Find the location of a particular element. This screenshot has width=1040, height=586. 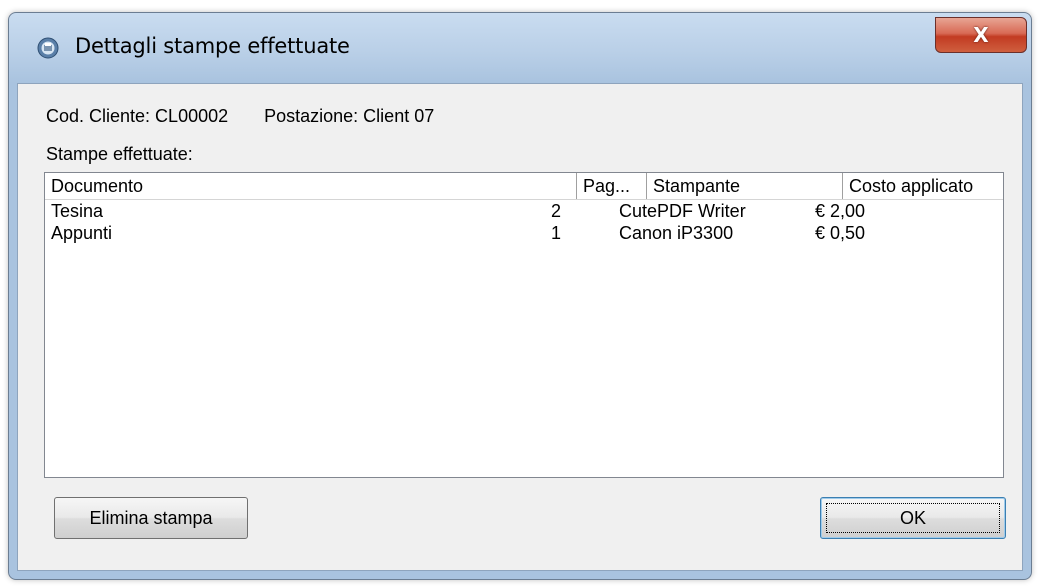

close-icon: X is located at coordinates (981, 35).